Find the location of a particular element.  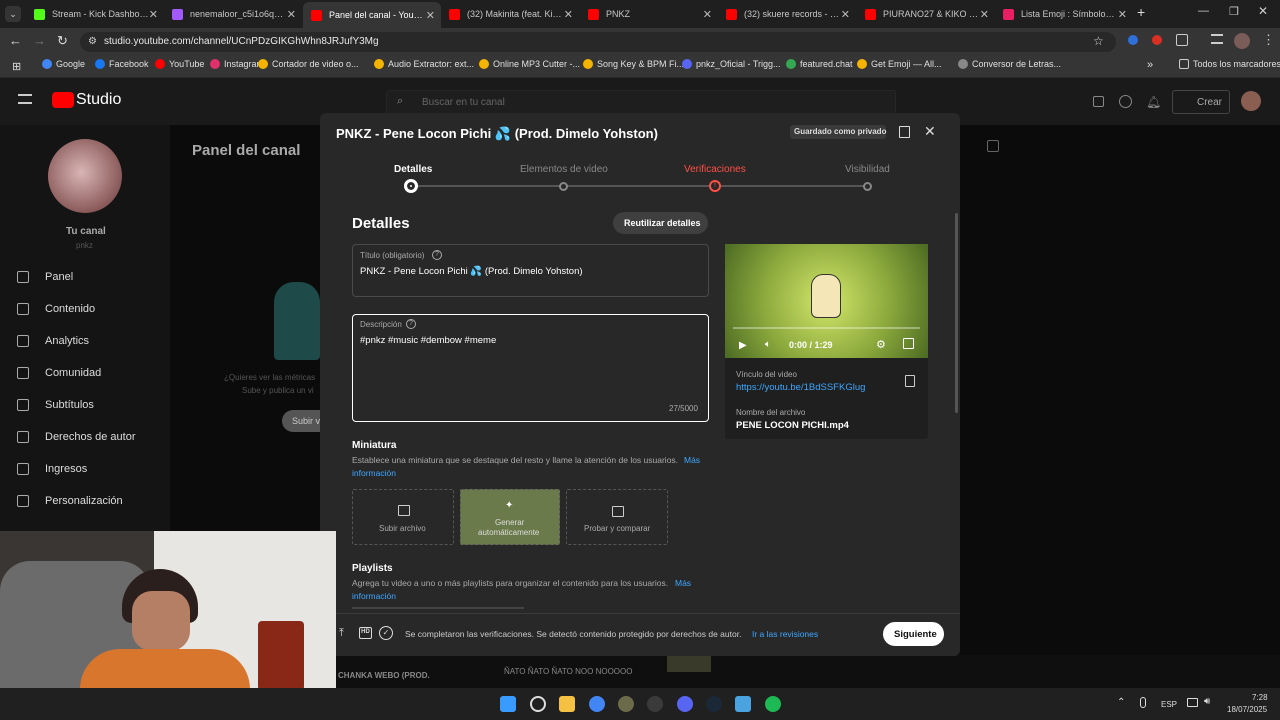

bookmark-item: Google is located at coordinates (63, 64).